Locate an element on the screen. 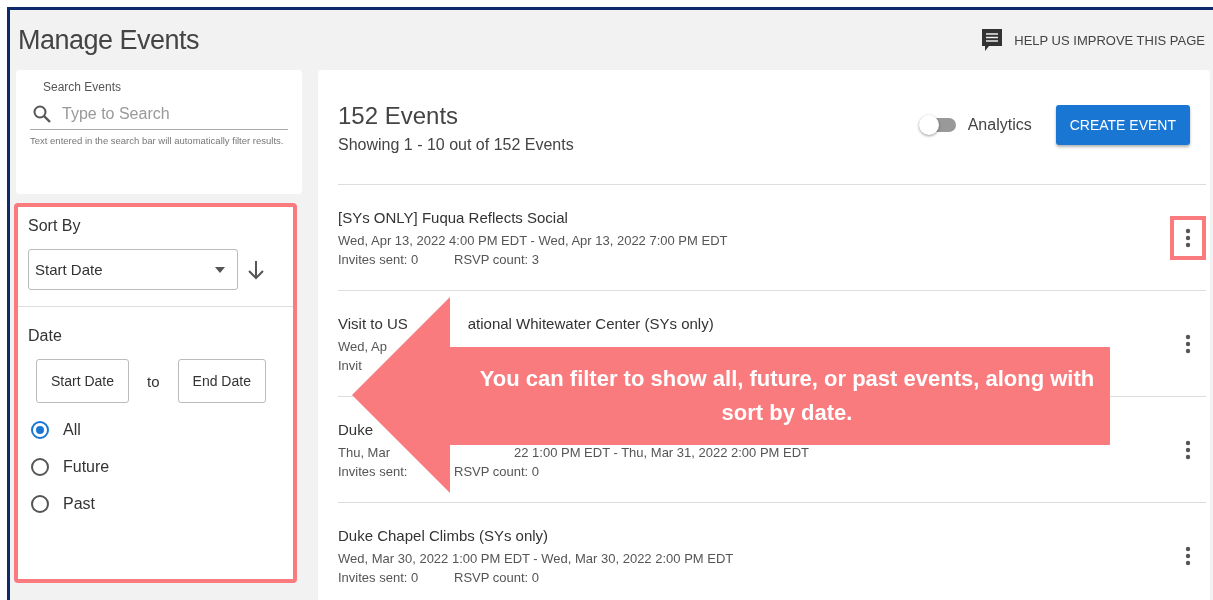 The image size is (1213, 600). search-icon is located at coordinates (42, 114).